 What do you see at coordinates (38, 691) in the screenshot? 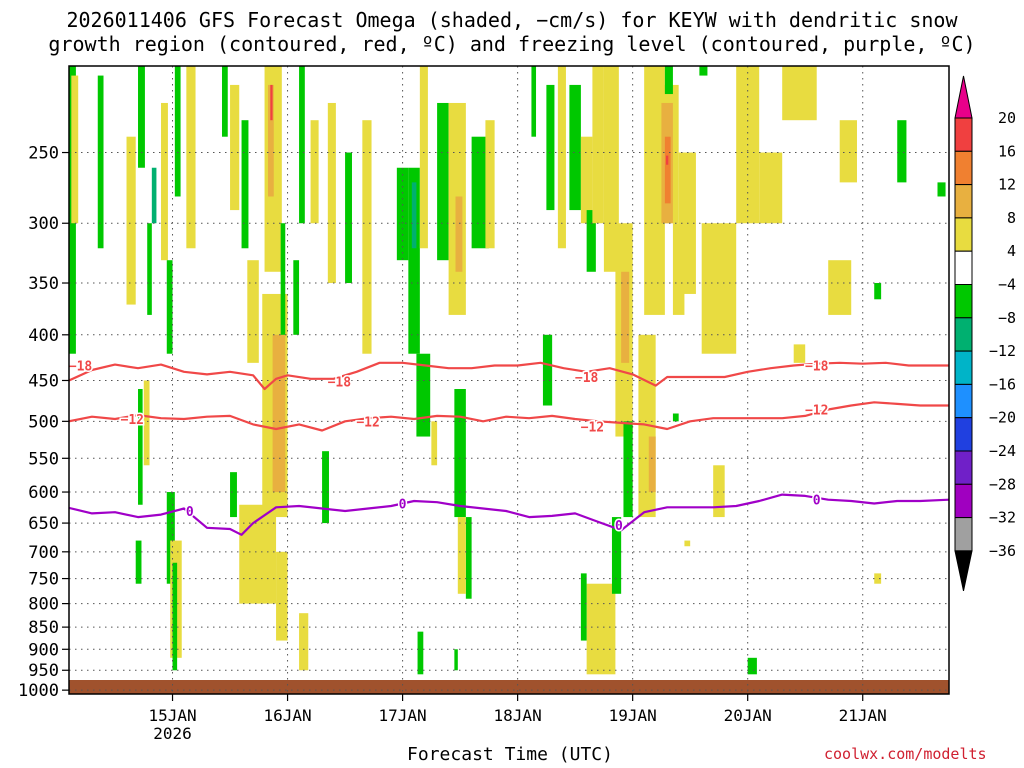
I see `y-tick-label: 1000` at bounding box center [38, 691].